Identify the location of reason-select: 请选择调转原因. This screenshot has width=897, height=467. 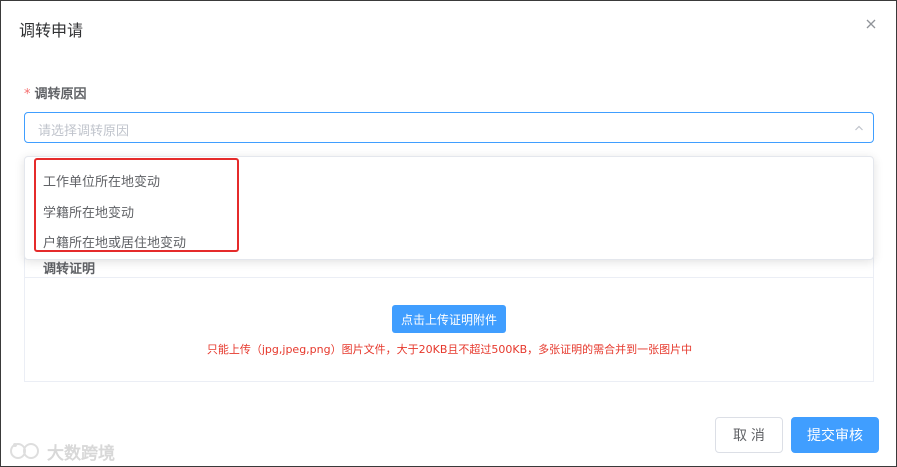
(449, 127).